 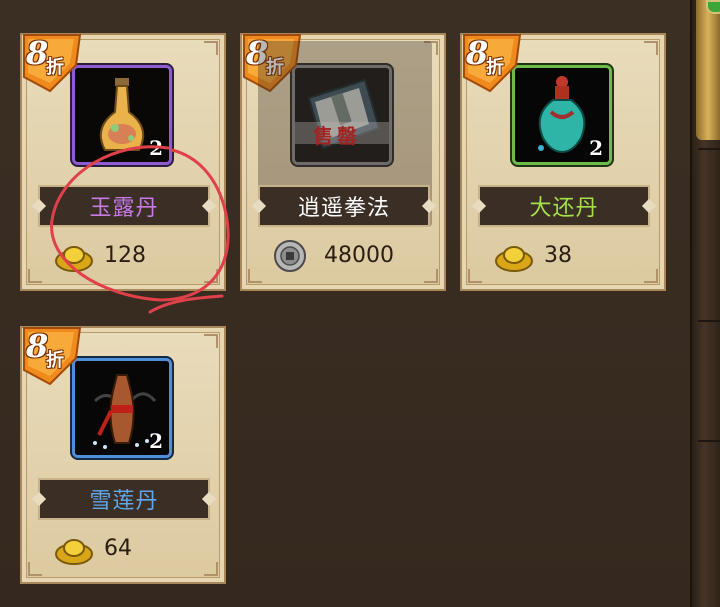 I want to click on annotation-circle-overlay, so click(x=140, y=229).